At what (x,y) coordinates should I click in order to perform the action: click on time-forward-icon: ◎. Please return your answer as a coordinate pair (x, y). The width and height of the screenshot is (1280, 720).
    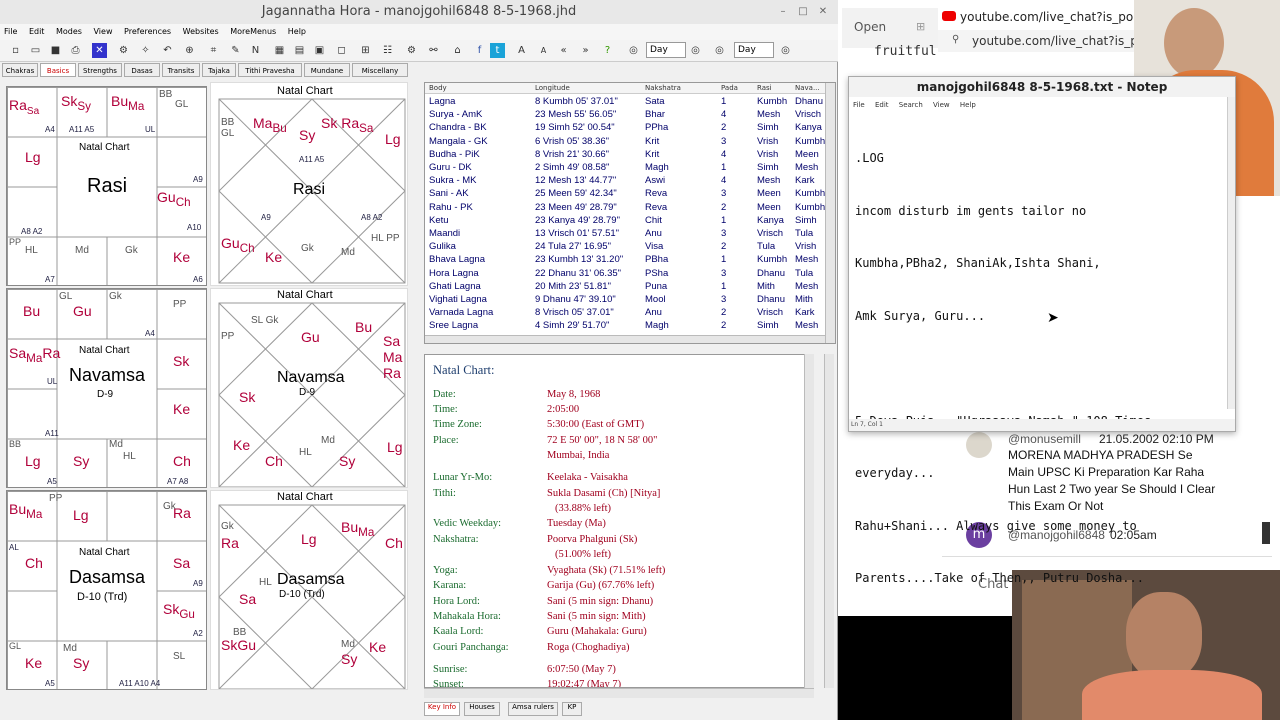
    Looking at the image, I should click on (695, 50).